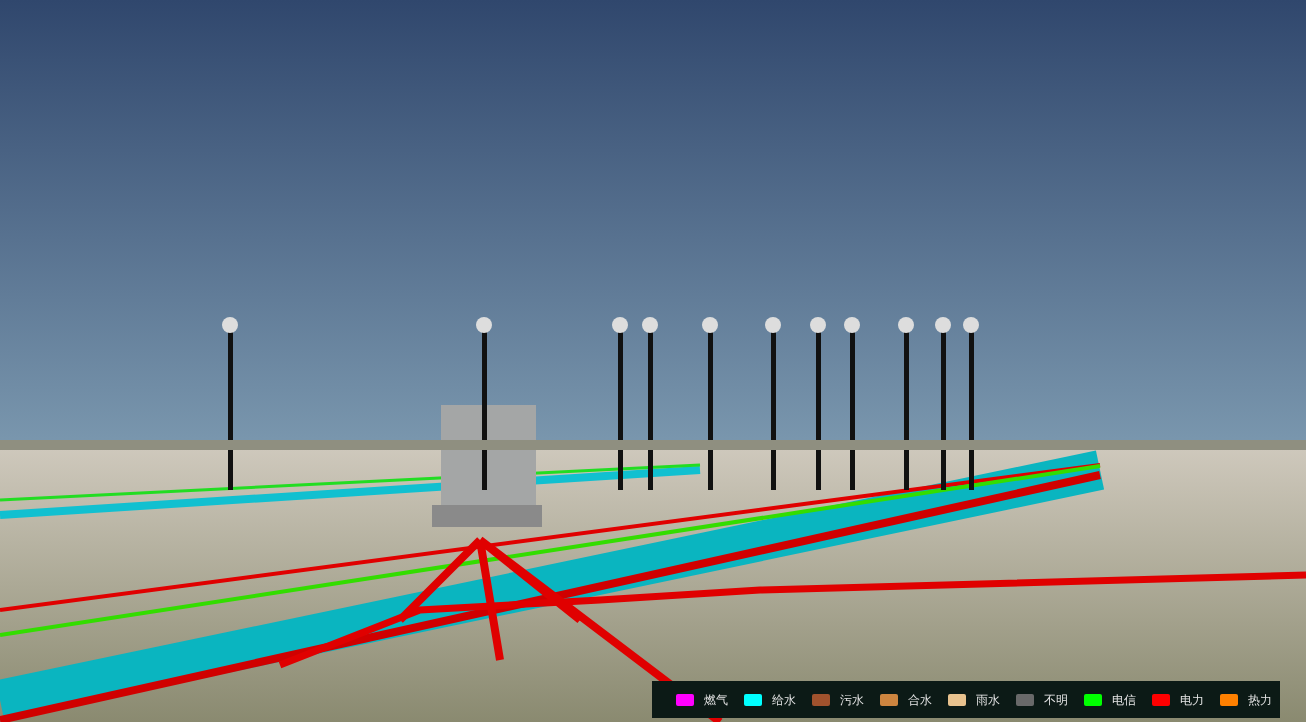  I want to click on legend-label: 不明, so click(1056, 700).